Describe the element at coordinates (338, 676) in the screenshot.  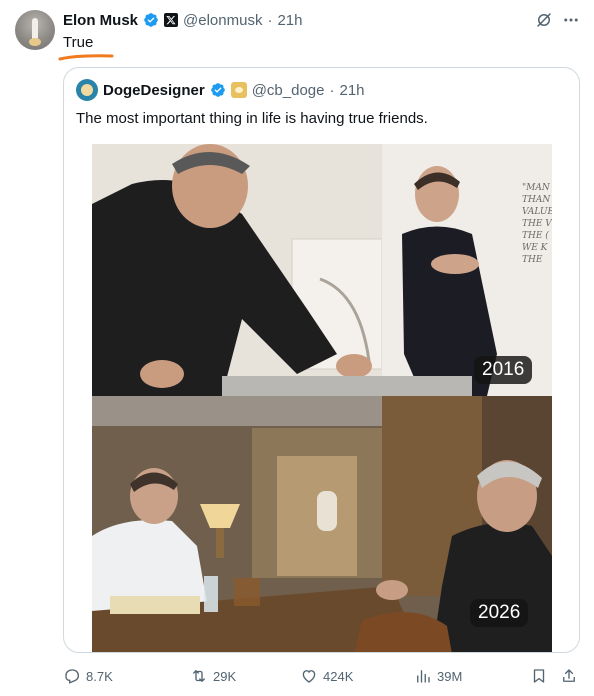
I see `like-count: 424K` at that location.